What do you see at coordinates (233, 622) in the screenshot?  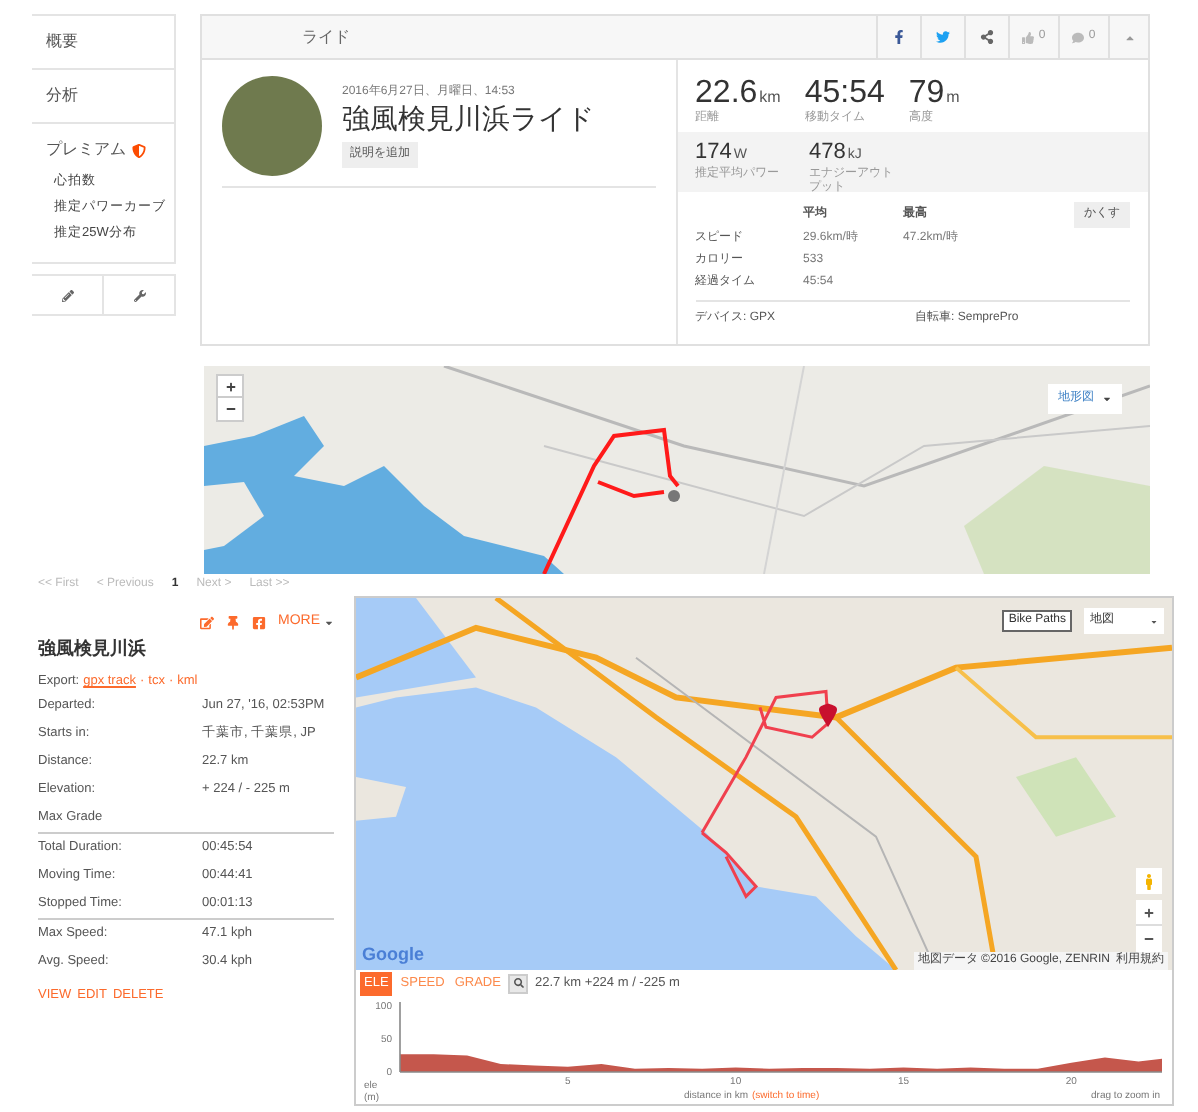 I see `pin-icon` at bounding box center [233, 622].